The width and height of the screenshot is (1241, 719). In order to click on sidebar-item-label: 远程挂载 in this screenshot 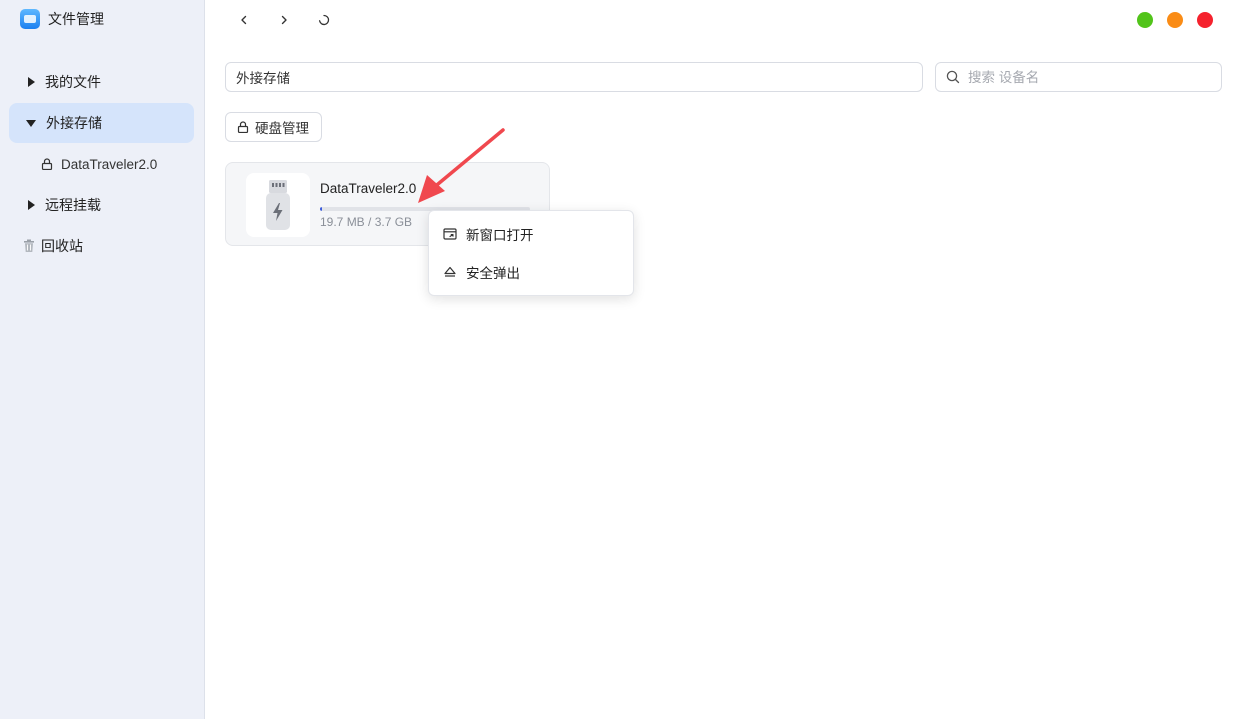, I will do `click(73, 205)`.